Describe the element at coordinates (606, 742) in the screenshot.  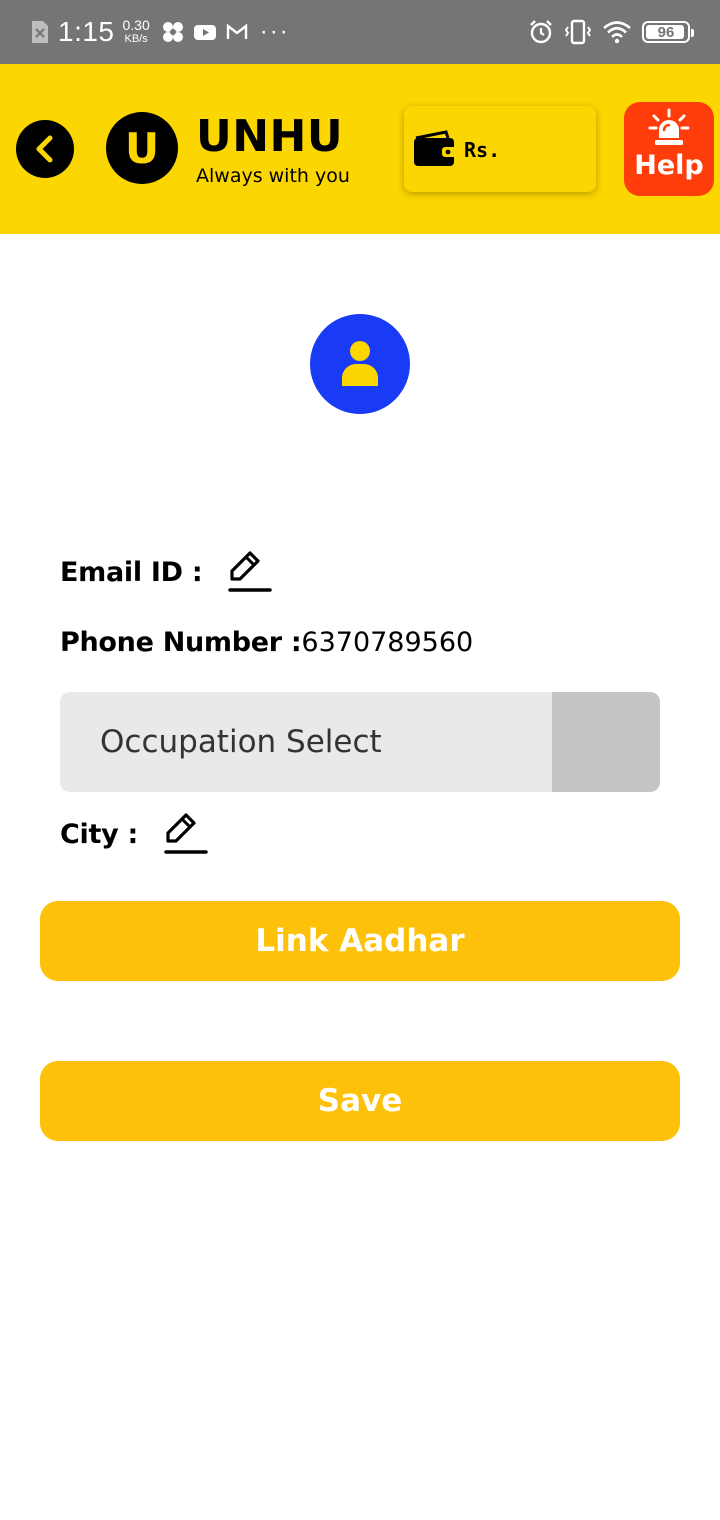
I see `occupation-select-dropdown-handle` at that location.